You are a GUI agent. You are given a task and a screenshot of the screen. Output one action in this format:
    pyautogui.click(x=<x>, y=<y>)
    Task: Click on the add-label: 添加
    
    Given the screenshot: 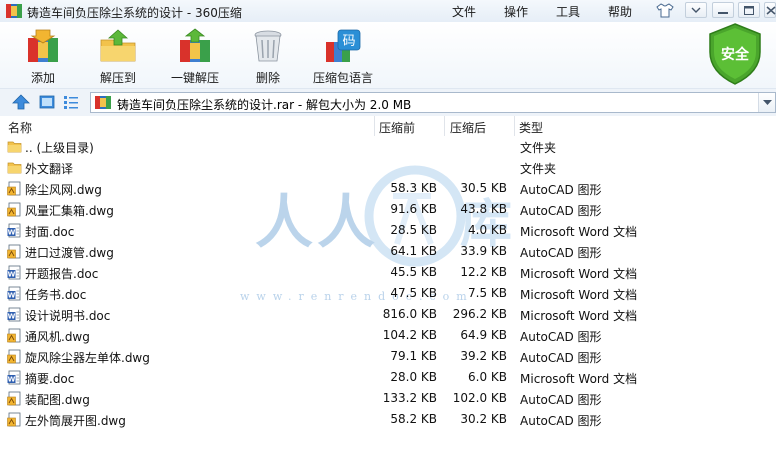 What is the action you would take?
    pyautogui.click(x=42, y=78)
    